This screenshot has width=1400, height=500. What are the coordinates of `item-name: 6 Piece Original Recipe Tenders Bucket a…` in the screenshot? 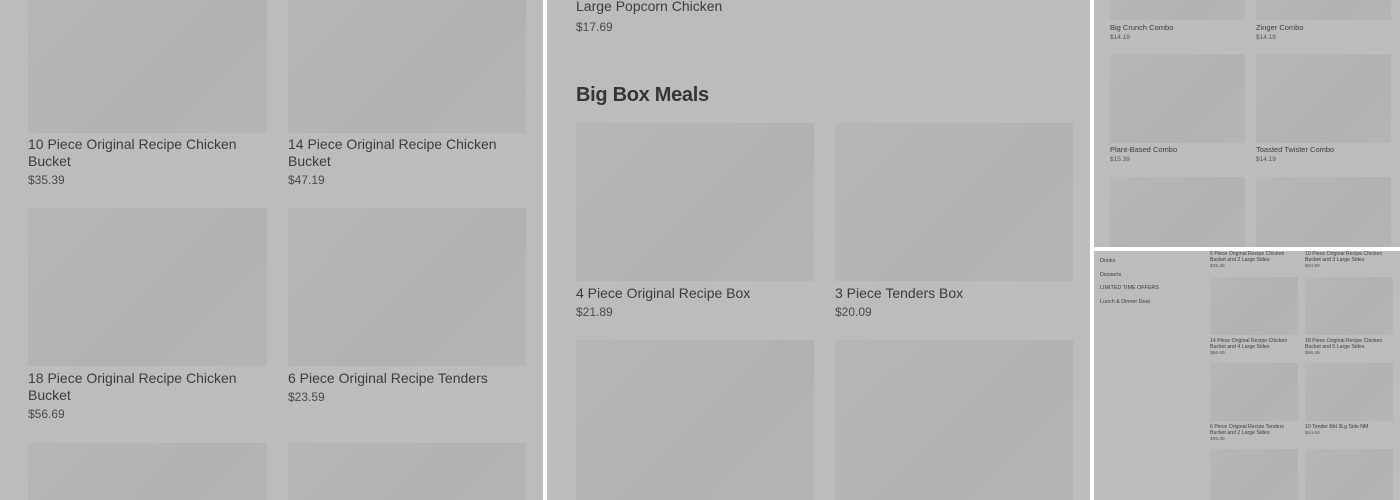 It's located at (1254, 430).